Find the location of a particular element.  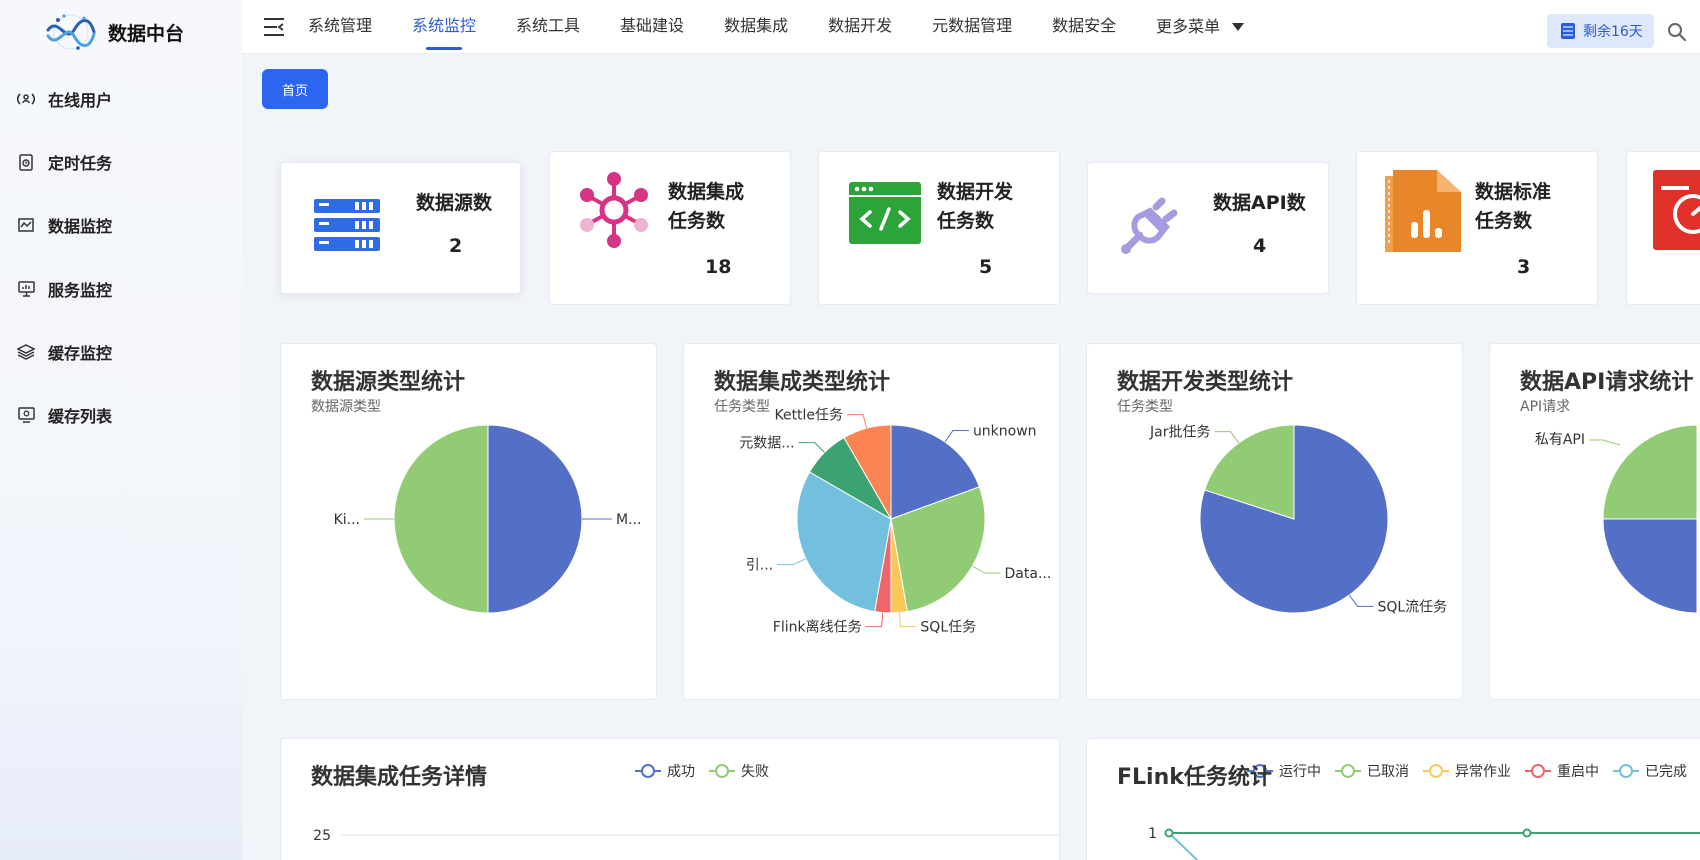

database-server-icon is located at coordinates (347, 225).